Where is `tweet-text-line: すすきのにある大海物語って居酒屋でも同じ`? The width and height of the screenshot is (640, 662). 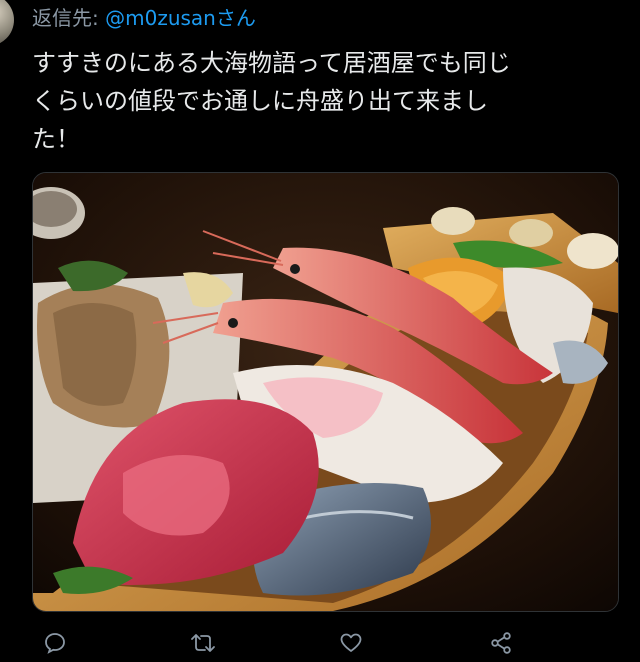 tweet-text-line: すすきのにある大海物語って居酒屋でも同じ is located at coordinates (271, 63).